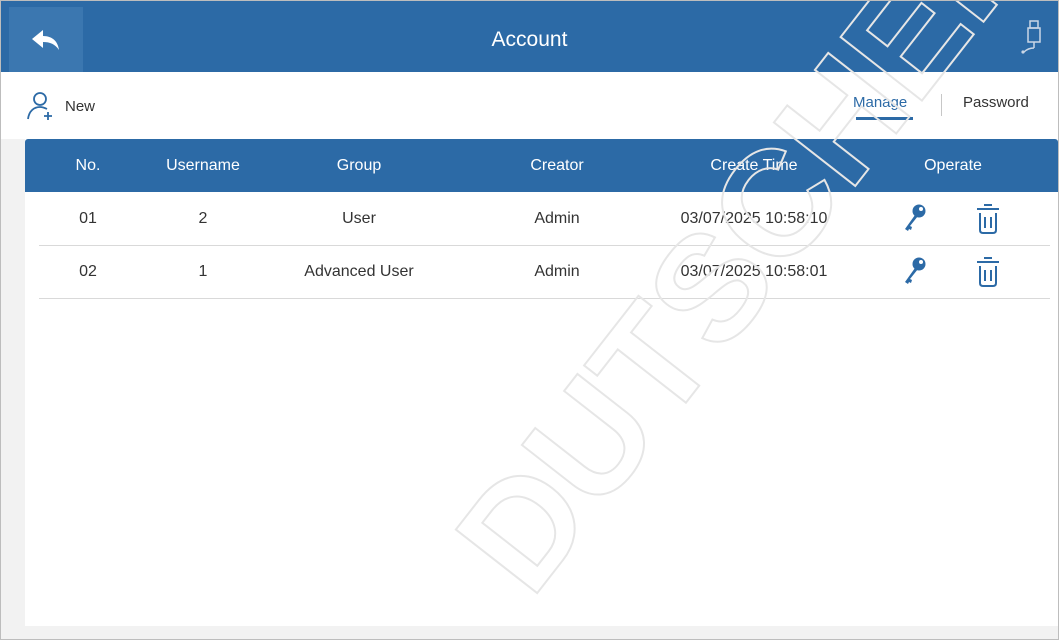 This screenshot has height=640, width=1059. I want to click on page-title: Account, so click(529, 39).